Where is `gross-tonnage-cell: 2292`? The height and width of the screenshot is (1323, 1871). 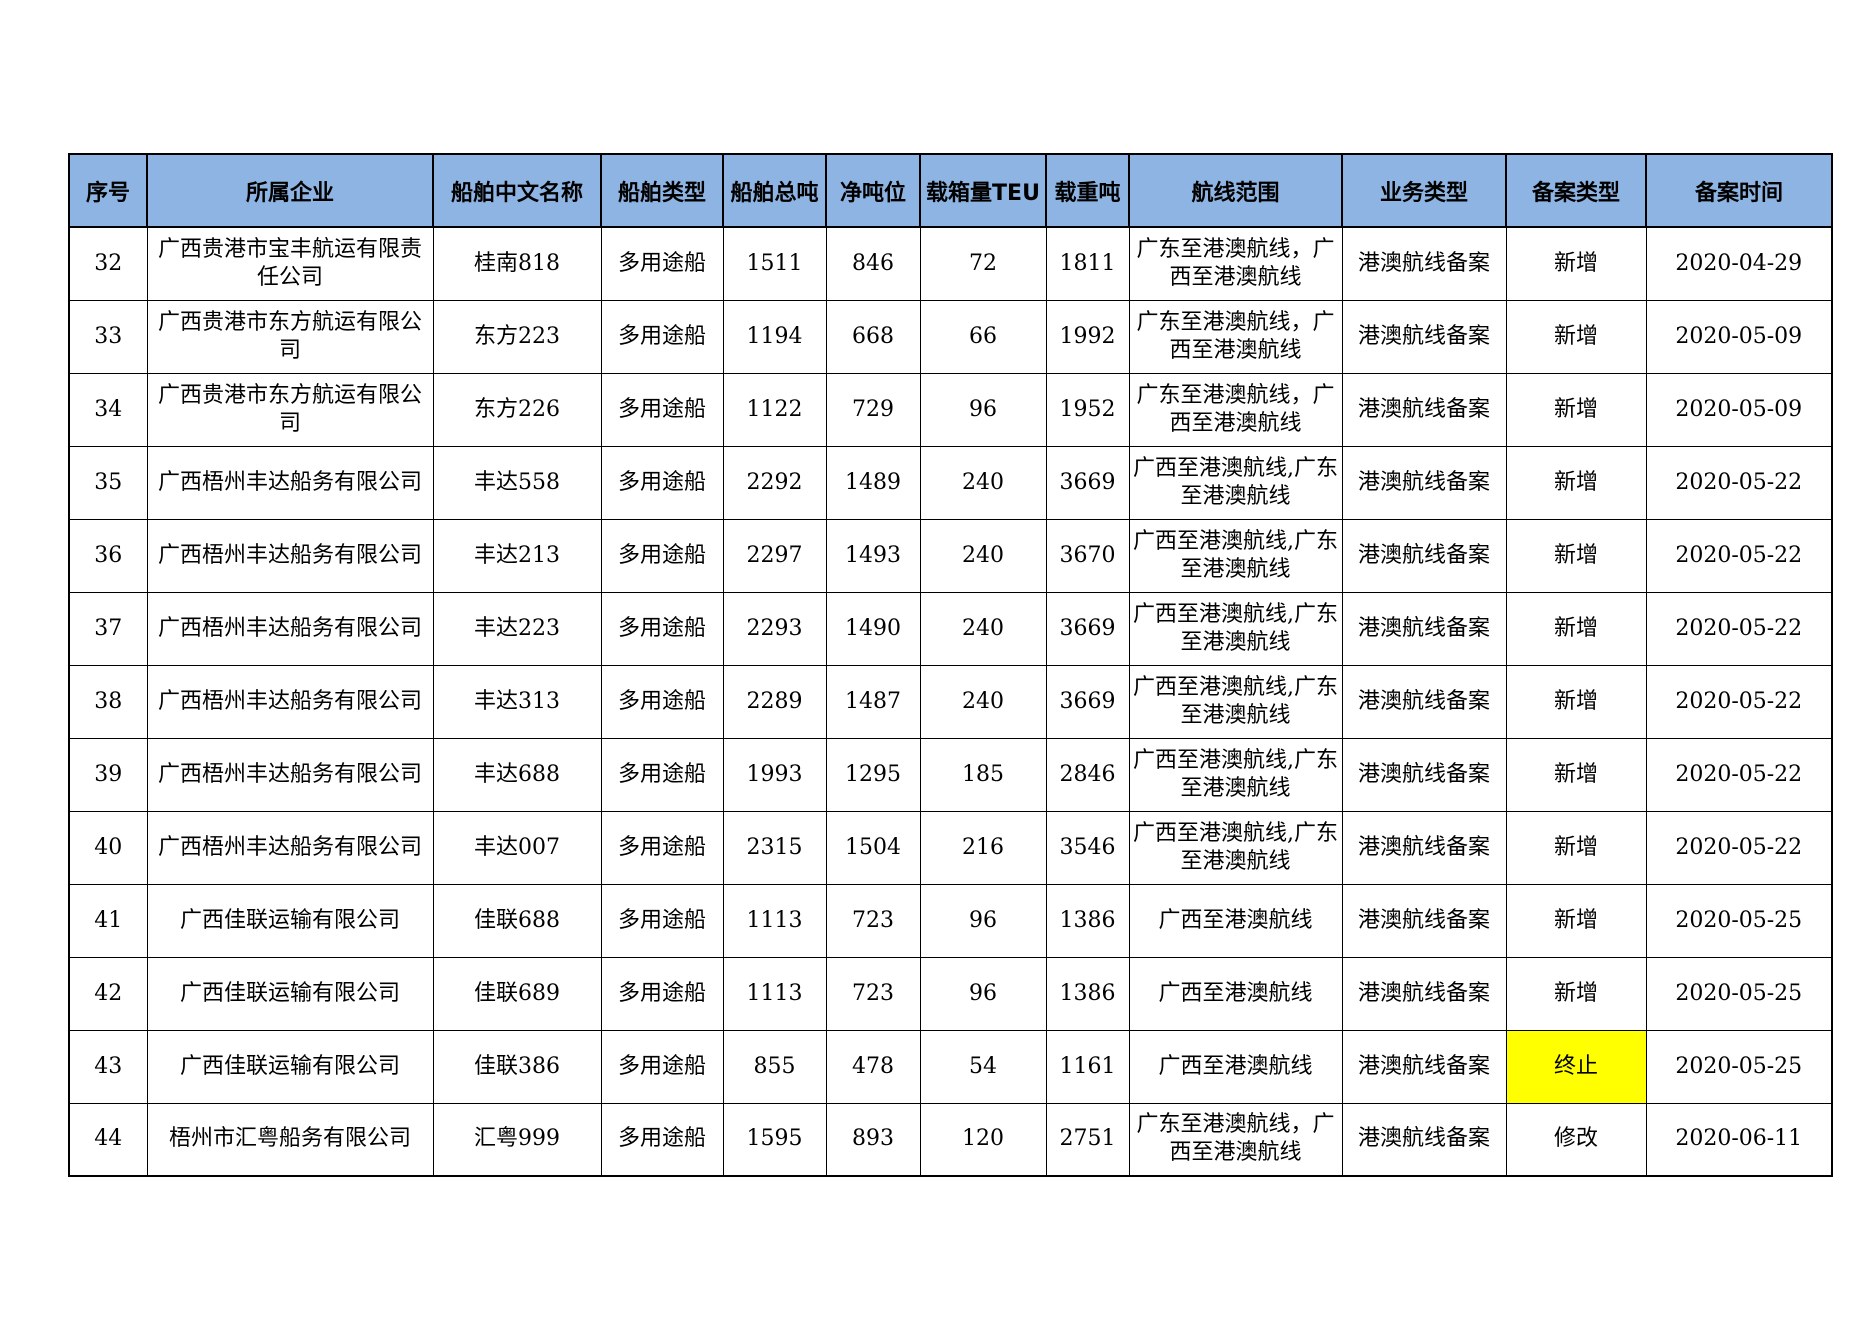
gross-tonnage-cell: 2292 is located at coordinates (774, 482).